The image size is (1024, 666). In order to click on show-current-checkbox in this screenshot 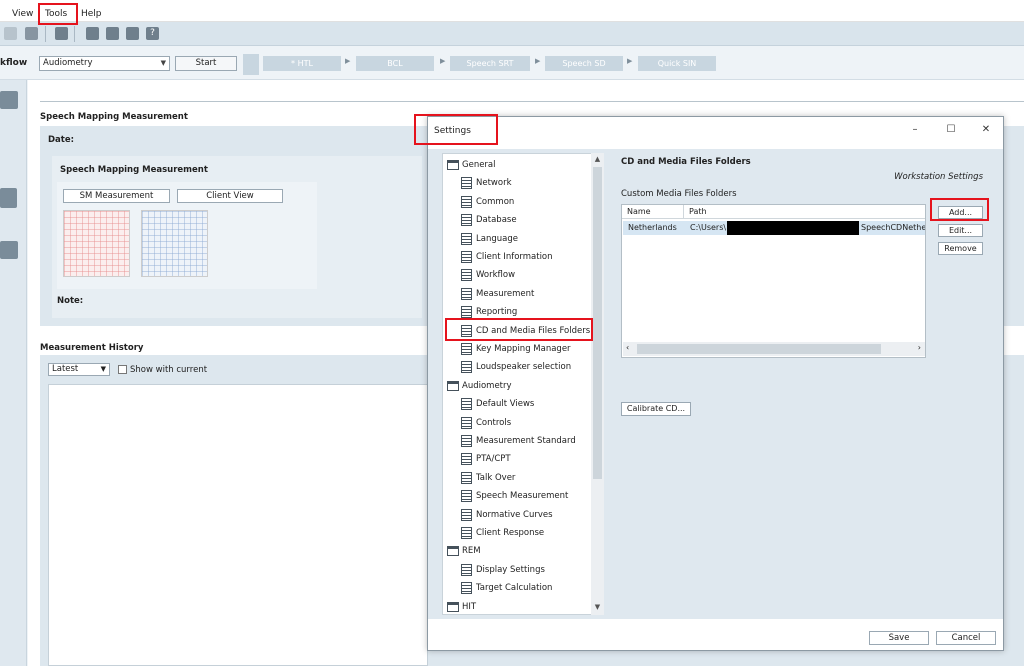, I will do `click(122, 369)`.